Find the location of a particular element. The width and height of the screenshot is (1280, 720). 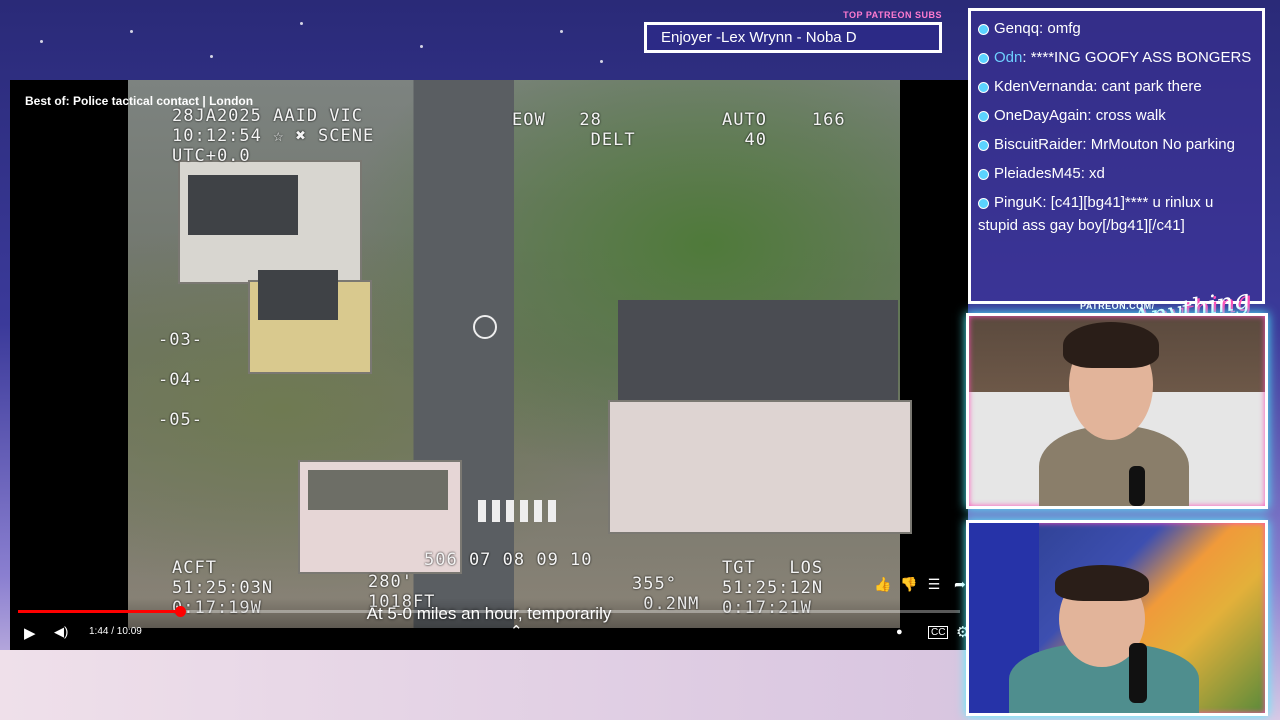

chat-text: : MrMouton No parking is located at coordinates (1158, 144).